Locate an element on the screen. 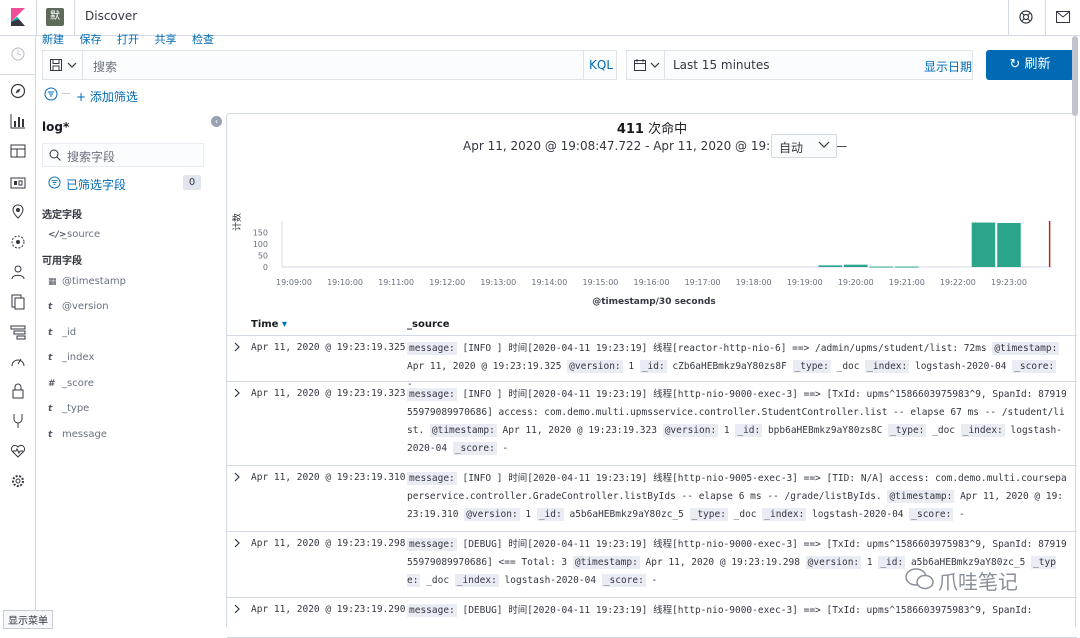 This screenshot has height=638, width=1080. chevron-down-icon is located at coordinates (655, 65).